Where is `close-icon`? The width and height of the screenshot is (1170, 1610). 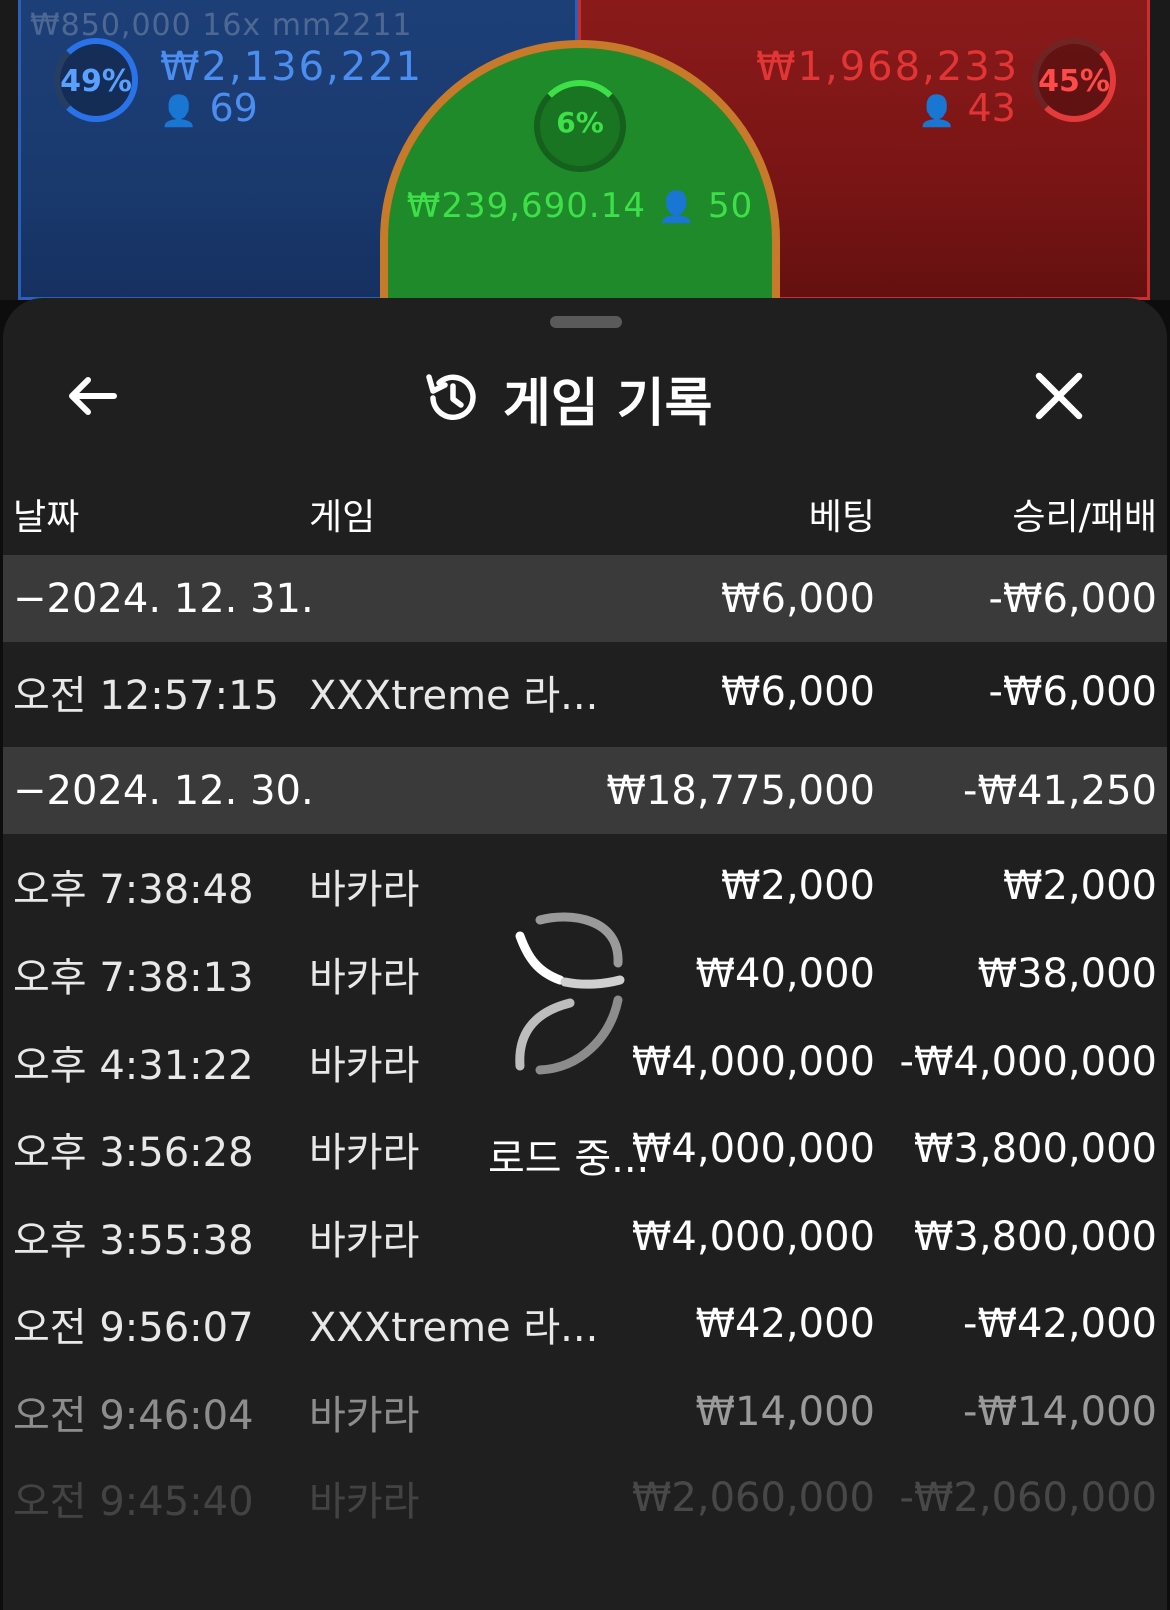 close-icon is located at coordinates (1059, 396).